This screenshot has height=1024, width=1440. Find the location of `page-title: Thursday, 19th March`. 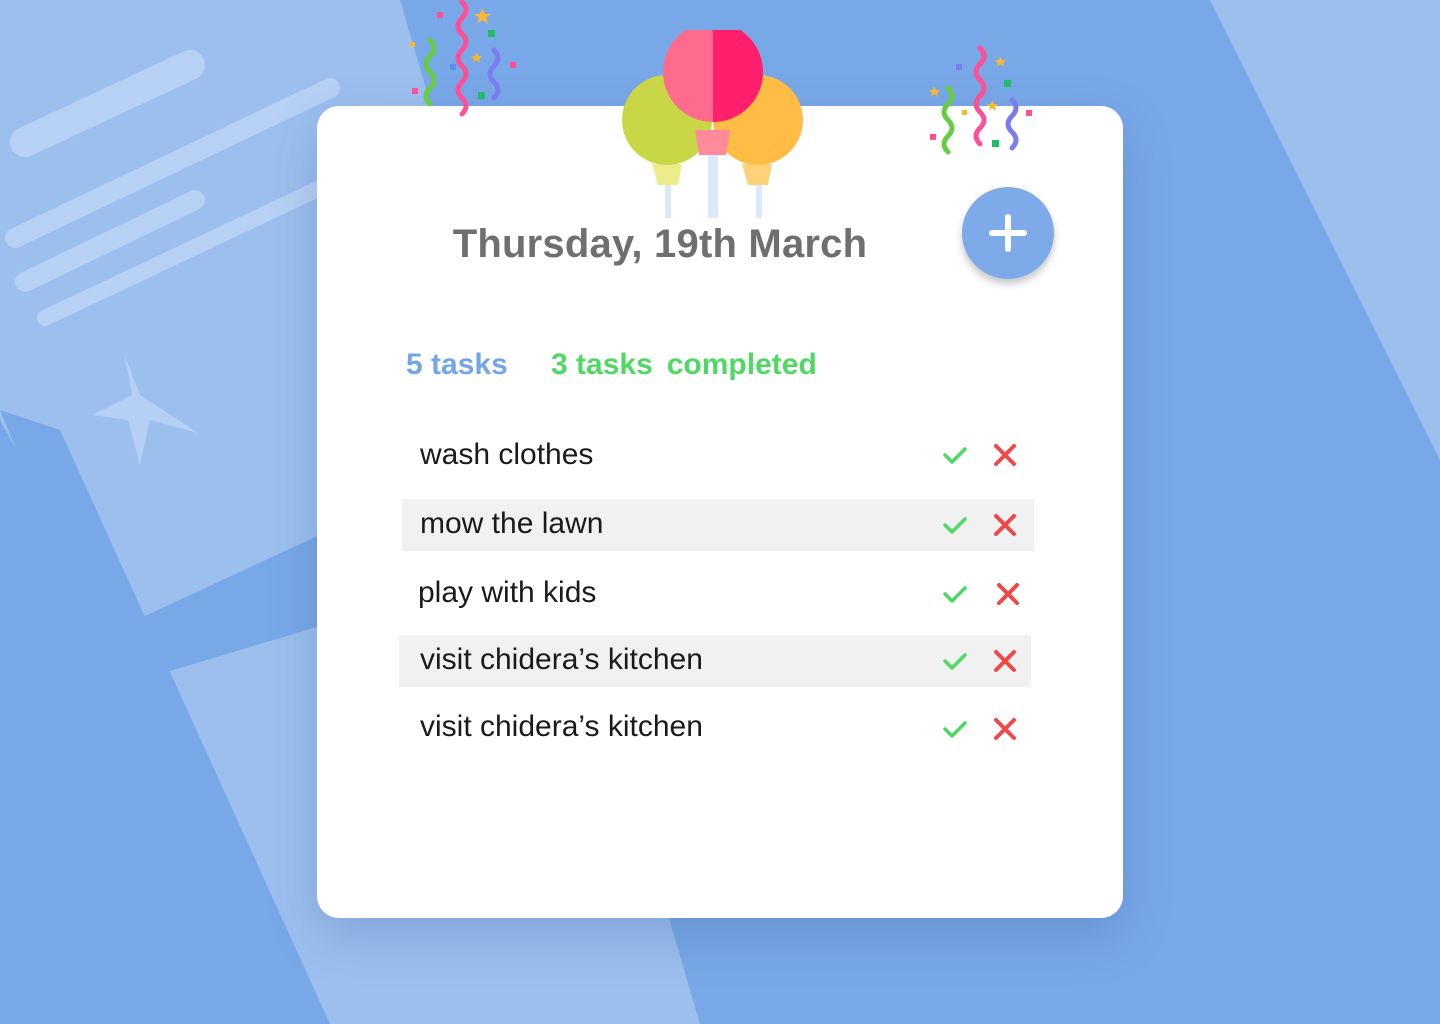

page-title: Thursday, 19th March is located at coordinates (660, 244).